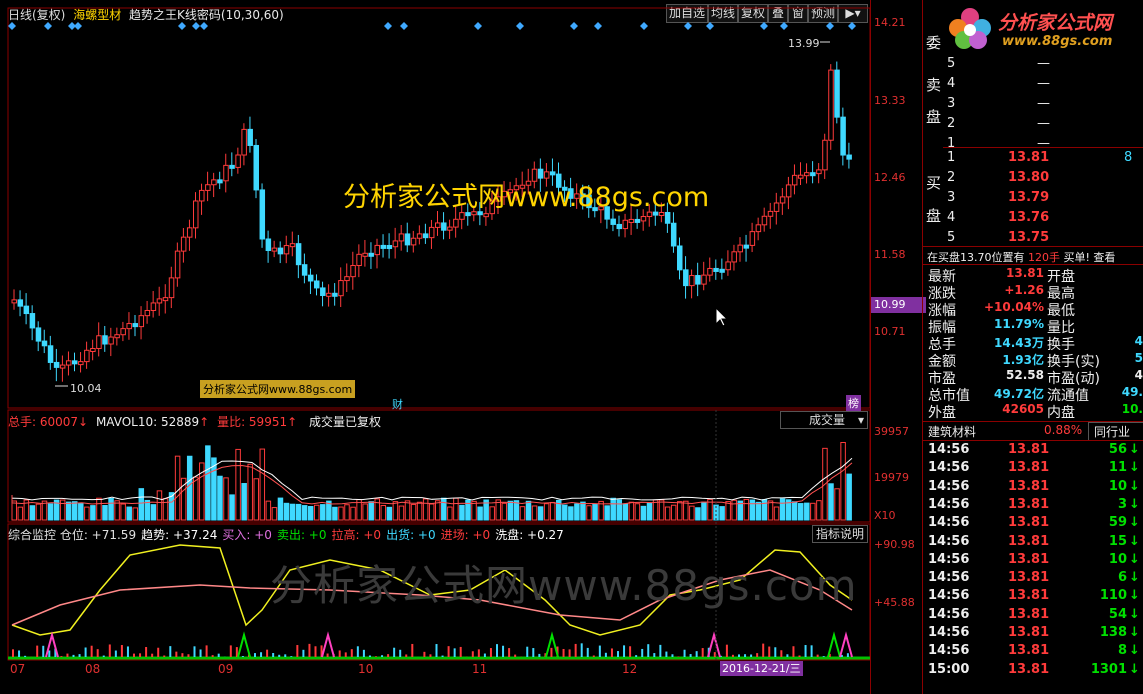 Image resolution: width=1143 pixels, height=694 pixels. What do you see at coordinates (952, 431) in the screenshot?
I see `industry-row: 建筑材料` at bounding box center [952, 431].